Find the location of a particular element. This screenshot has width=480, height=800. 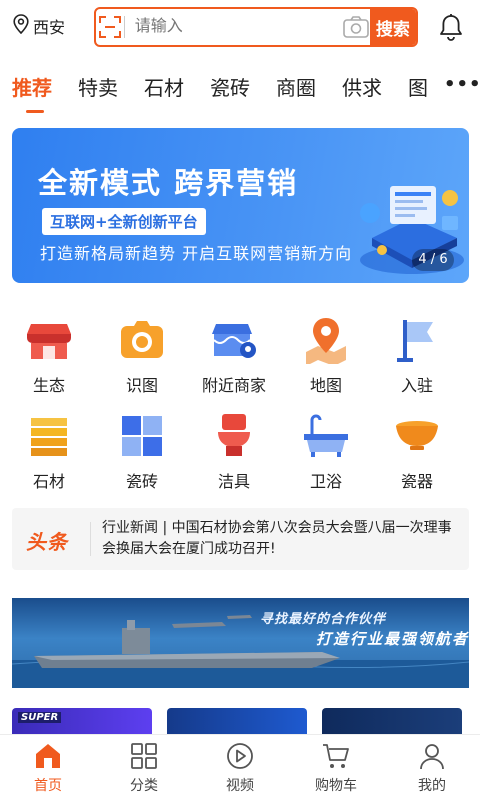

shop-icon is located at coordinates (49, 340).